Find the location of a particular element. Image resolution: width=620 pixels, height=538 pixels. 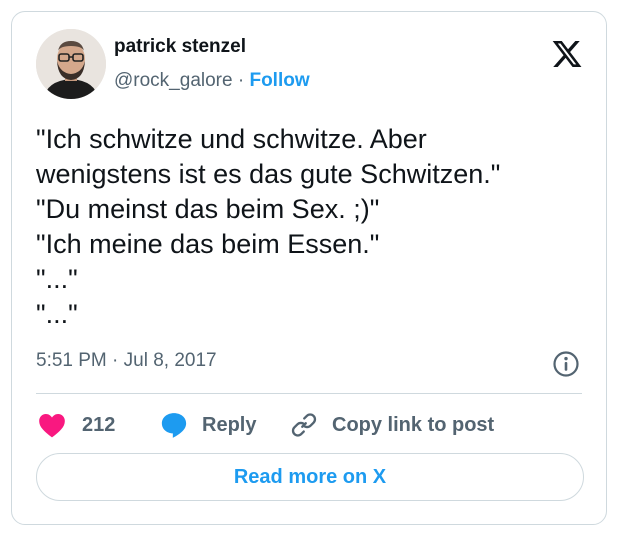

tweet-line: "Du meinst das beim Sex. ;)" is located at coordinates (208, 209).